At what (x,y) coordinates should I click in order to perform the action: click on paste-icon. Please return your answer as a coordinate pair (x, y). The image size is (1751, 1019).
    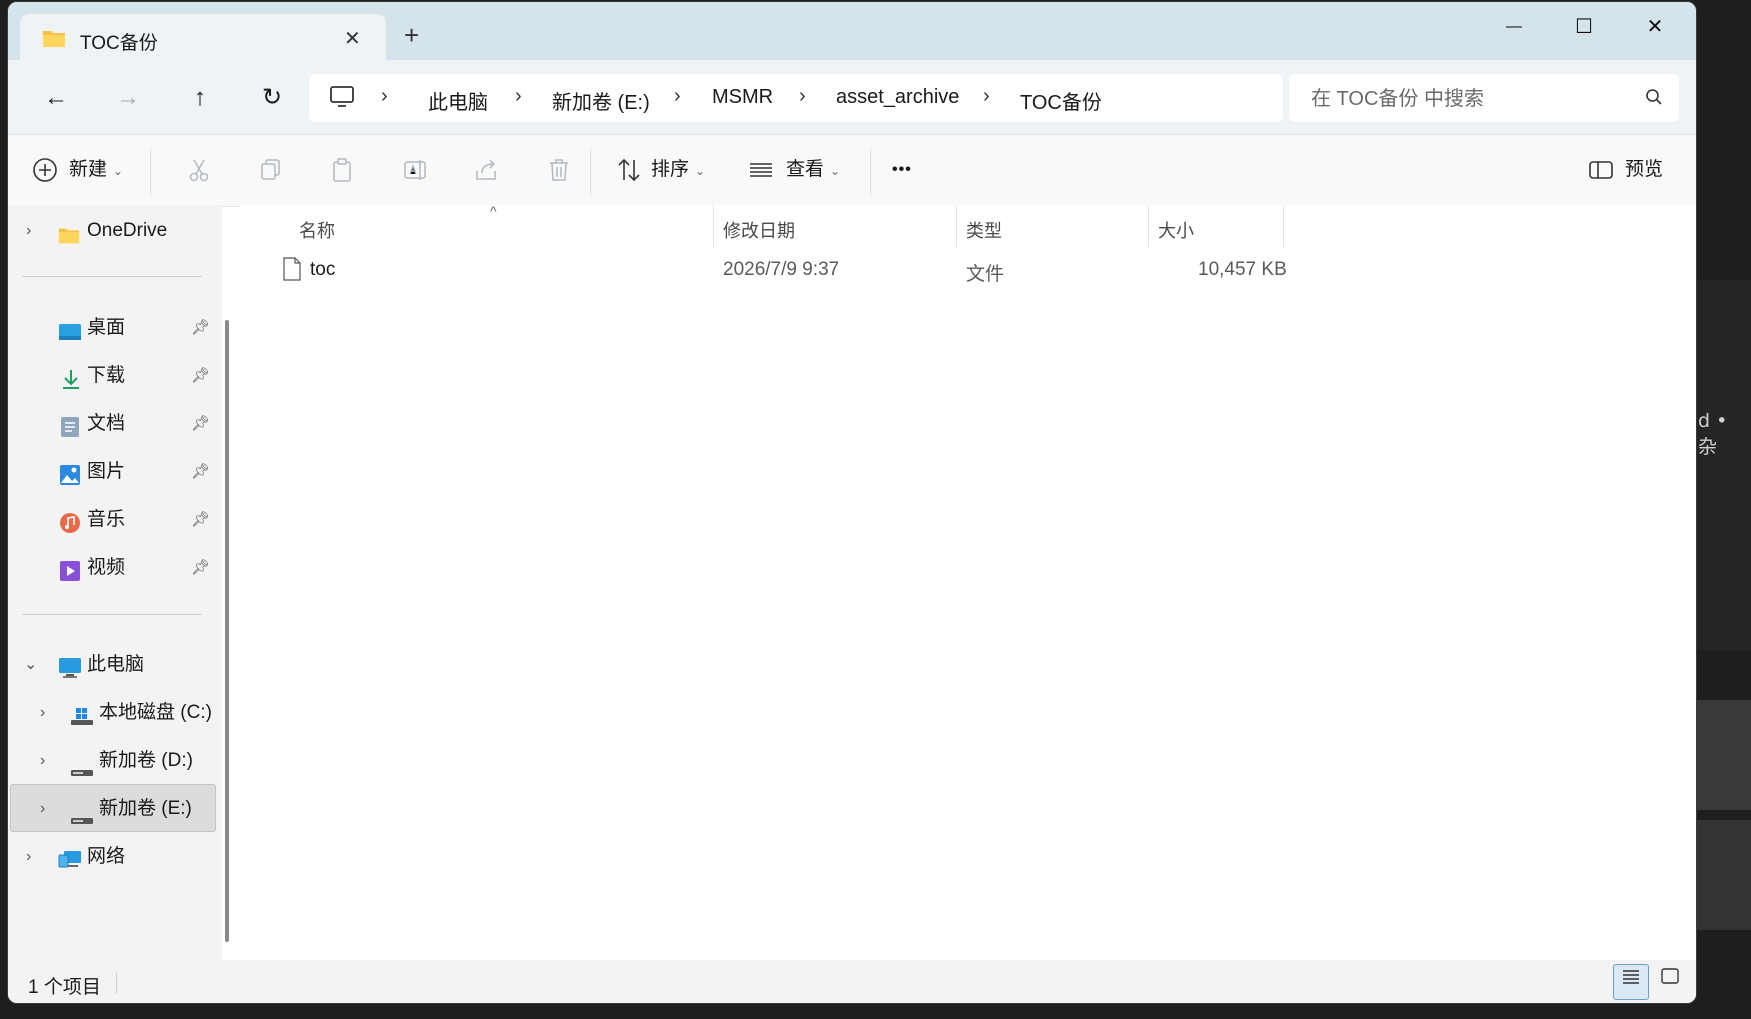
    Looking at the image, I should click on (343, 170).